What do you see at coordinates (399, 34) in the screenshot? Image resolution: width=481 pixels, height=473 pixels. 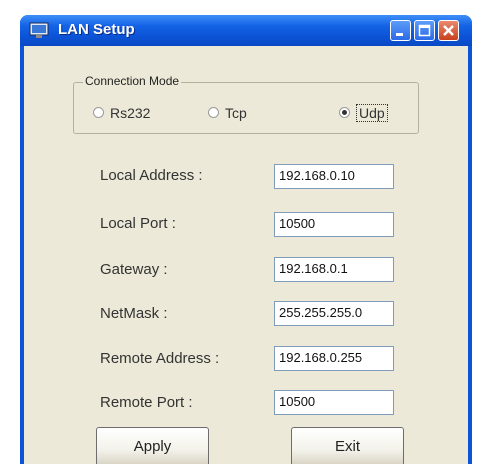 I see `minimize-icon` at bounding box center [399, 34].